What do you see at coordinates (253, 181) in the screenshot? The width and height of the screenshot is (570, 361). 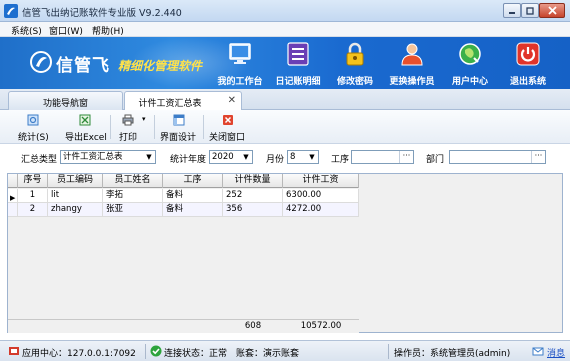 I see `col-header-quantity: 计件数量` at bounding box center [253, 181].